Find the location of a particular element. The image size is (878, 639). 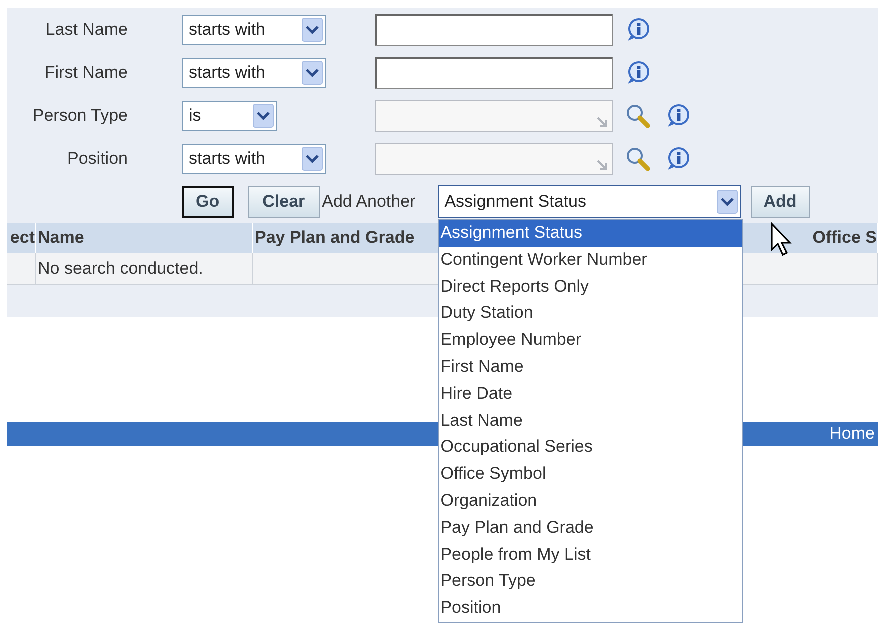

dropdown-option: Assignment Status is located at coordinates (590, 233).